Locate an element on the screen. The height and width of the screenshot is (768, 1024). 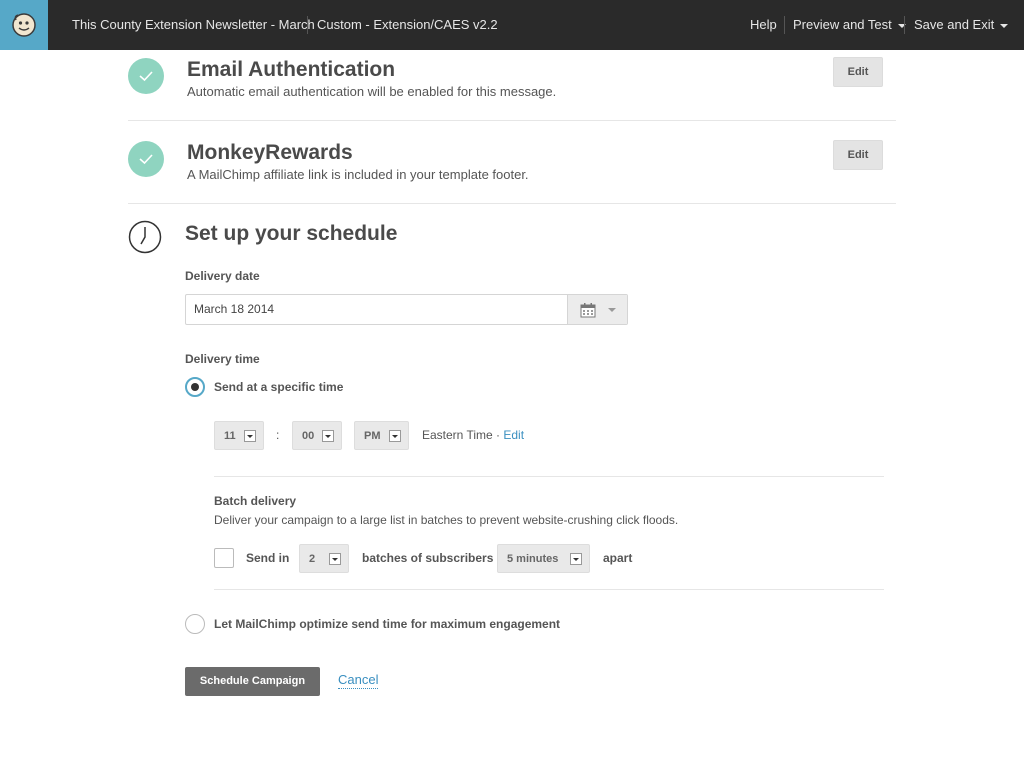
schedule-campaign-button: Schedule Campaign is located at coordinates (252, 681).